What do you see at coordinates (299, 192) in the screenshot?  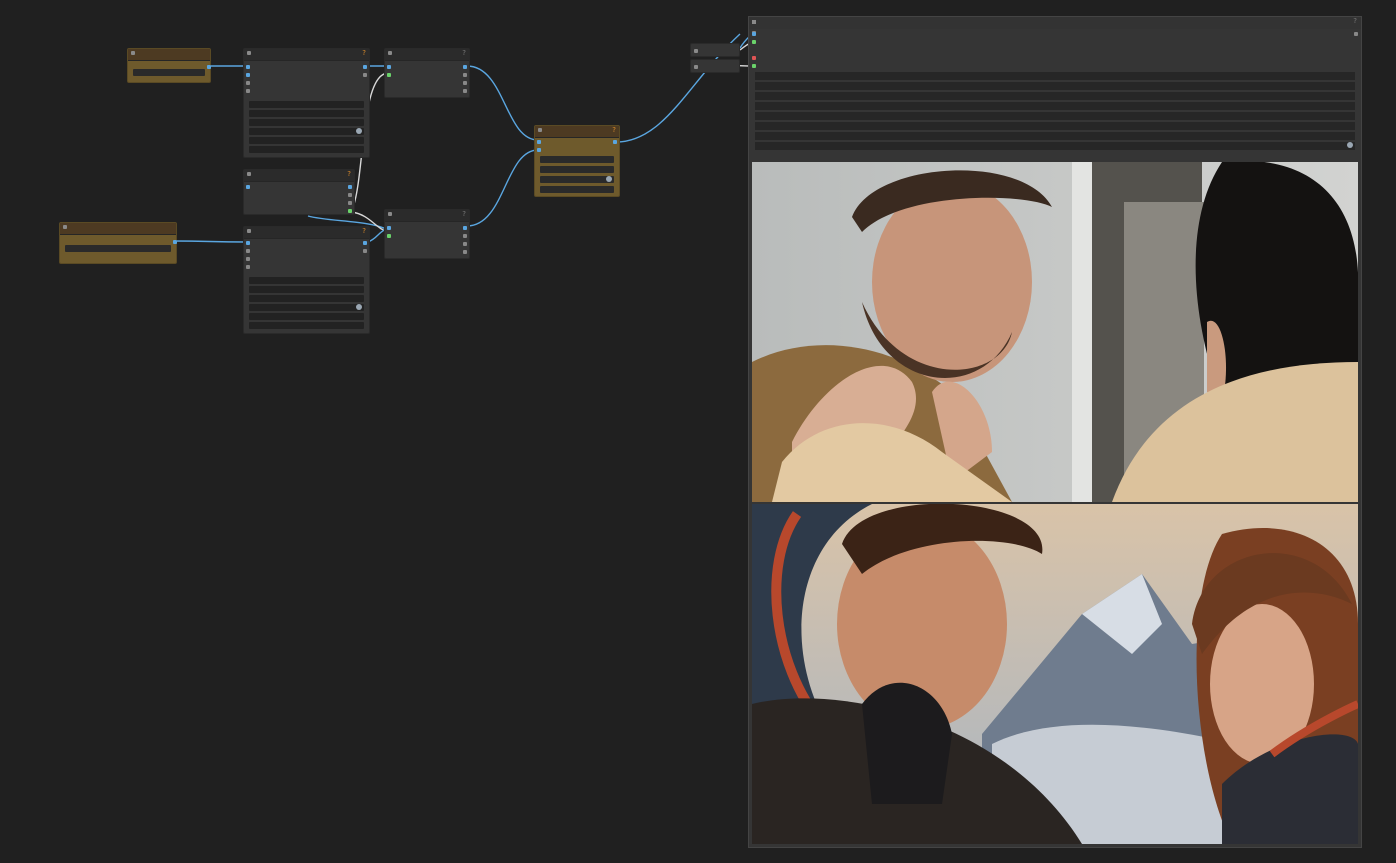 I see `encoder-node: ?` at bounding box center [299, 192].